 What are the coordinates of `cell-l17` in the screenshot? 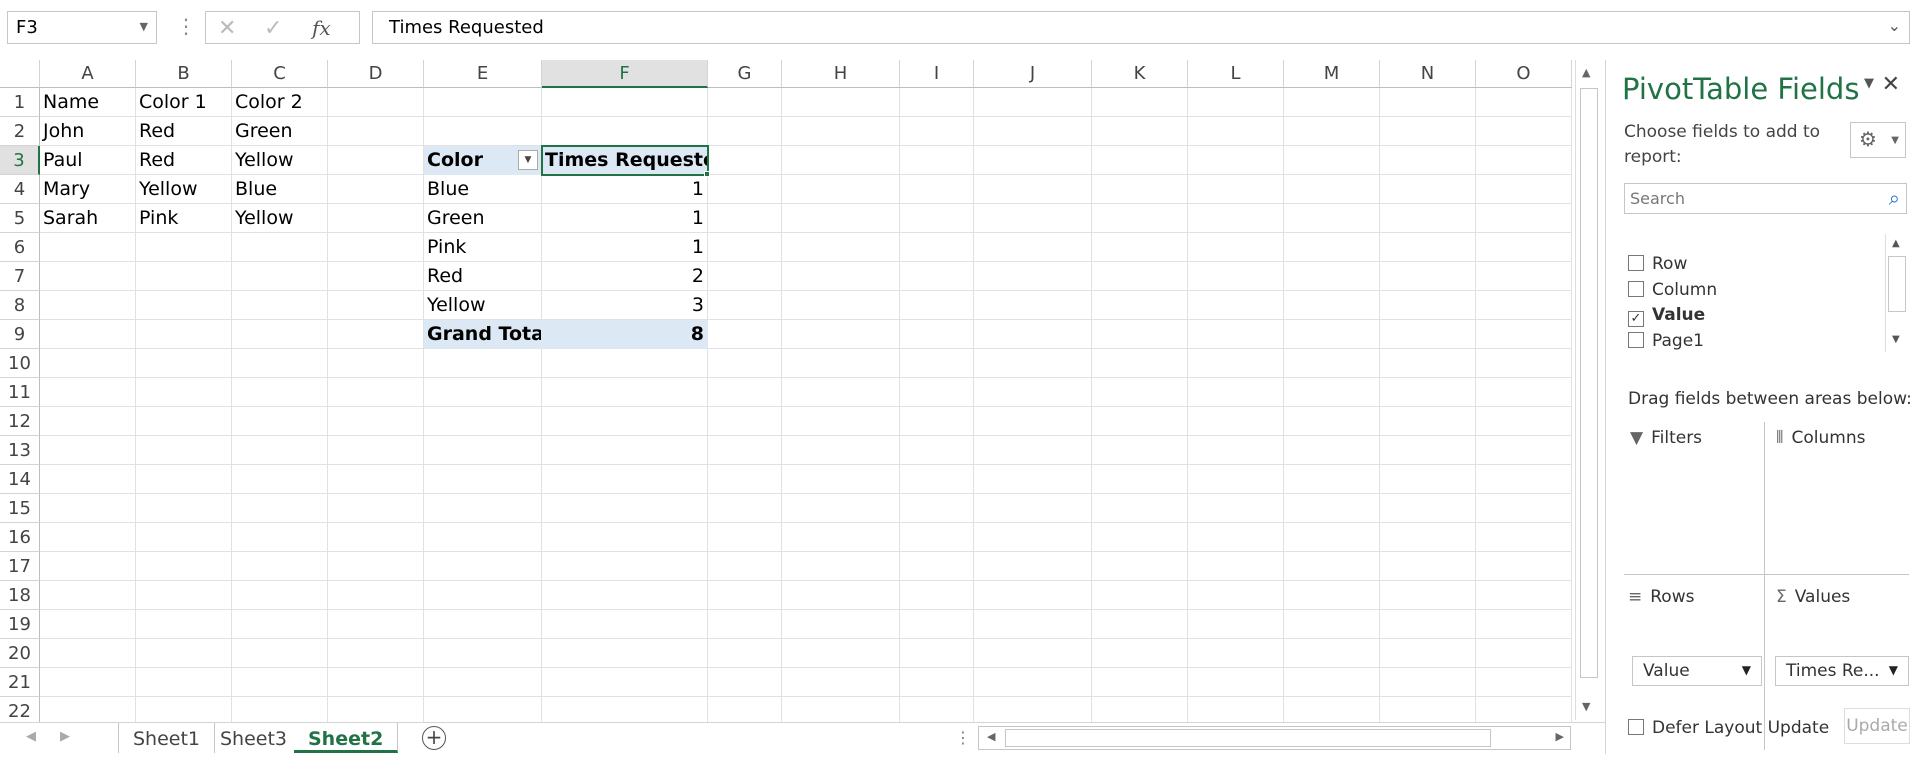 It's located at (1236, 566).